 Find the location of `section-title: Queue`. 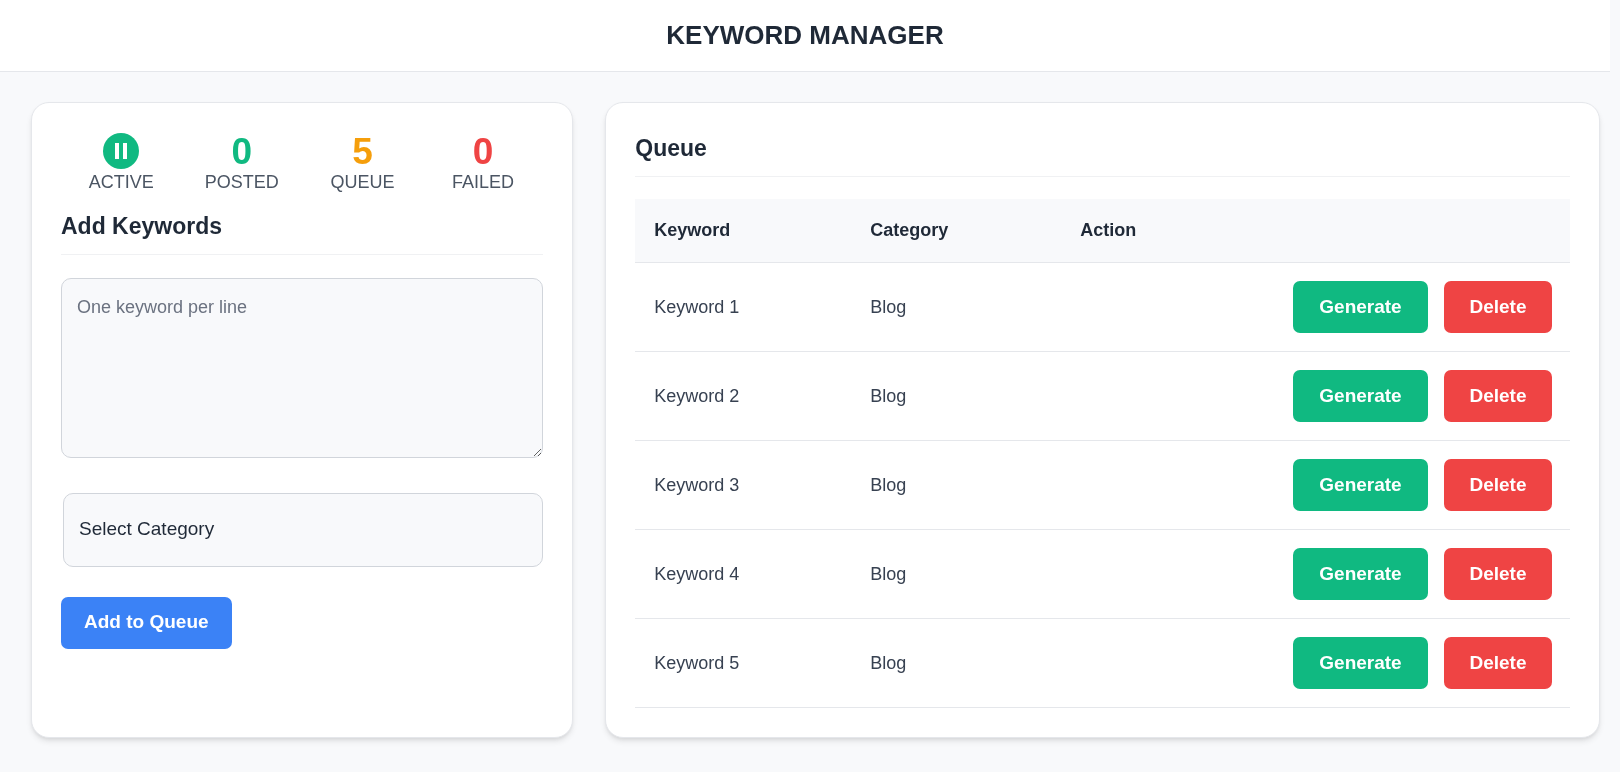

section-title: Queue is located at coordinates (1102, 154).